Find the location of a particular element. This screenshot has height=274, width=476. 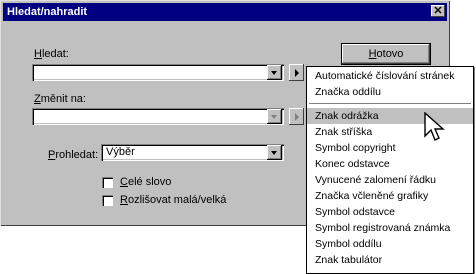

replace-input is located at coordinates (158, 116).